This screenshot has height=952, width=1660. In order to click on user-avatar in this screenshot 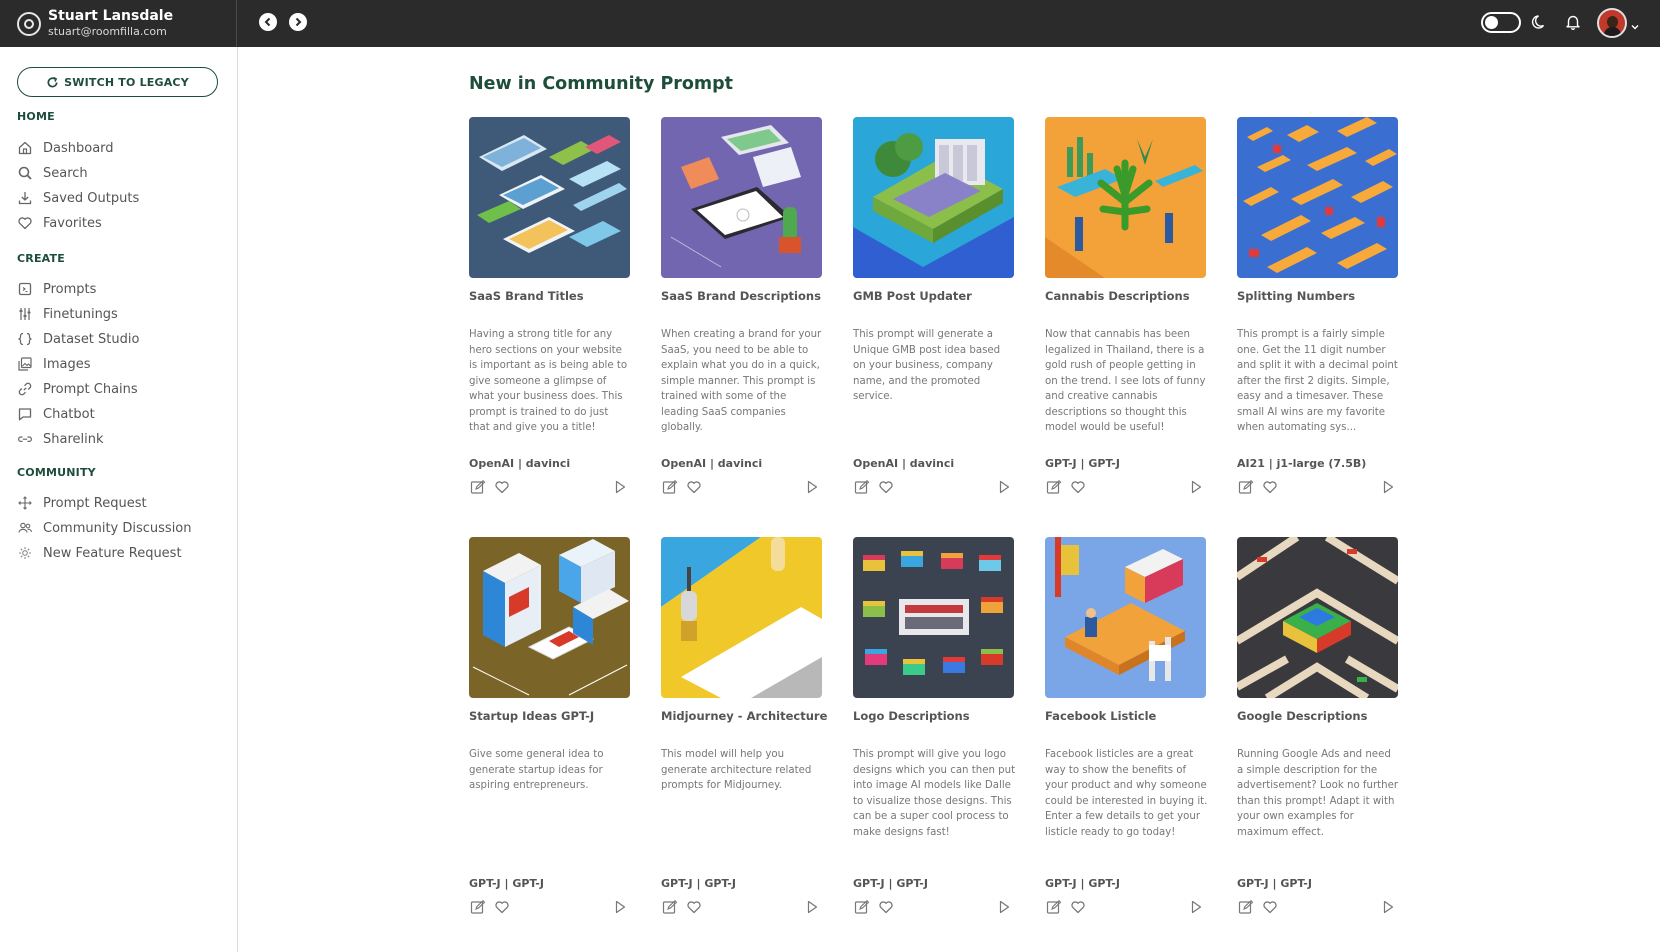, I will do `click(1612, 23)`.